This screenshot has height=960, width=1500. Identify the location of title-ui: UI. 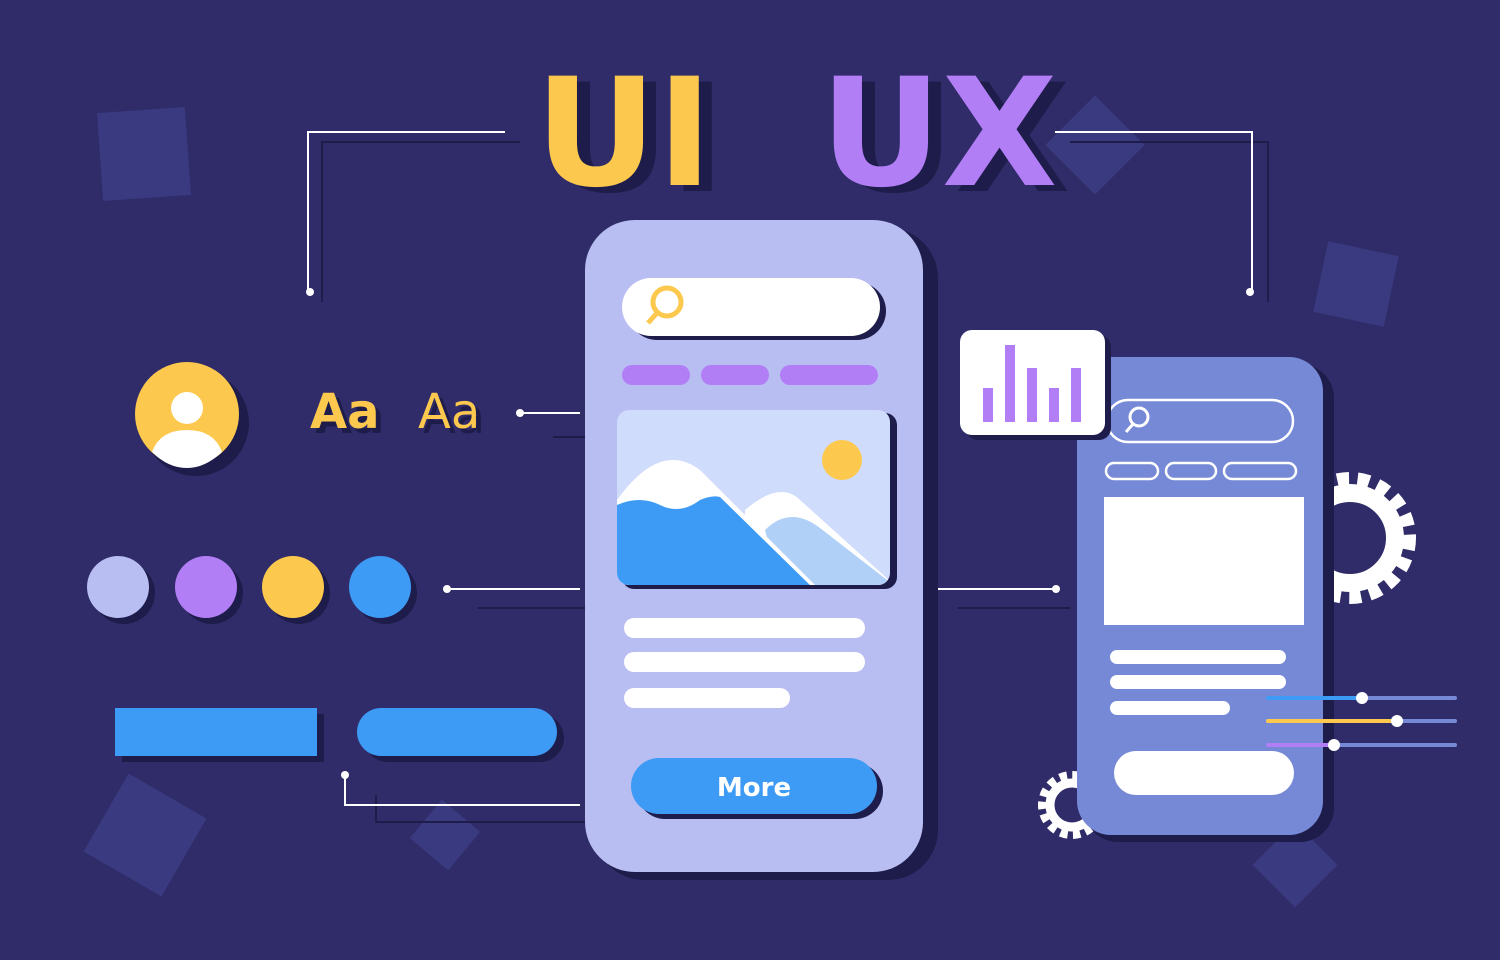
(624, 134).